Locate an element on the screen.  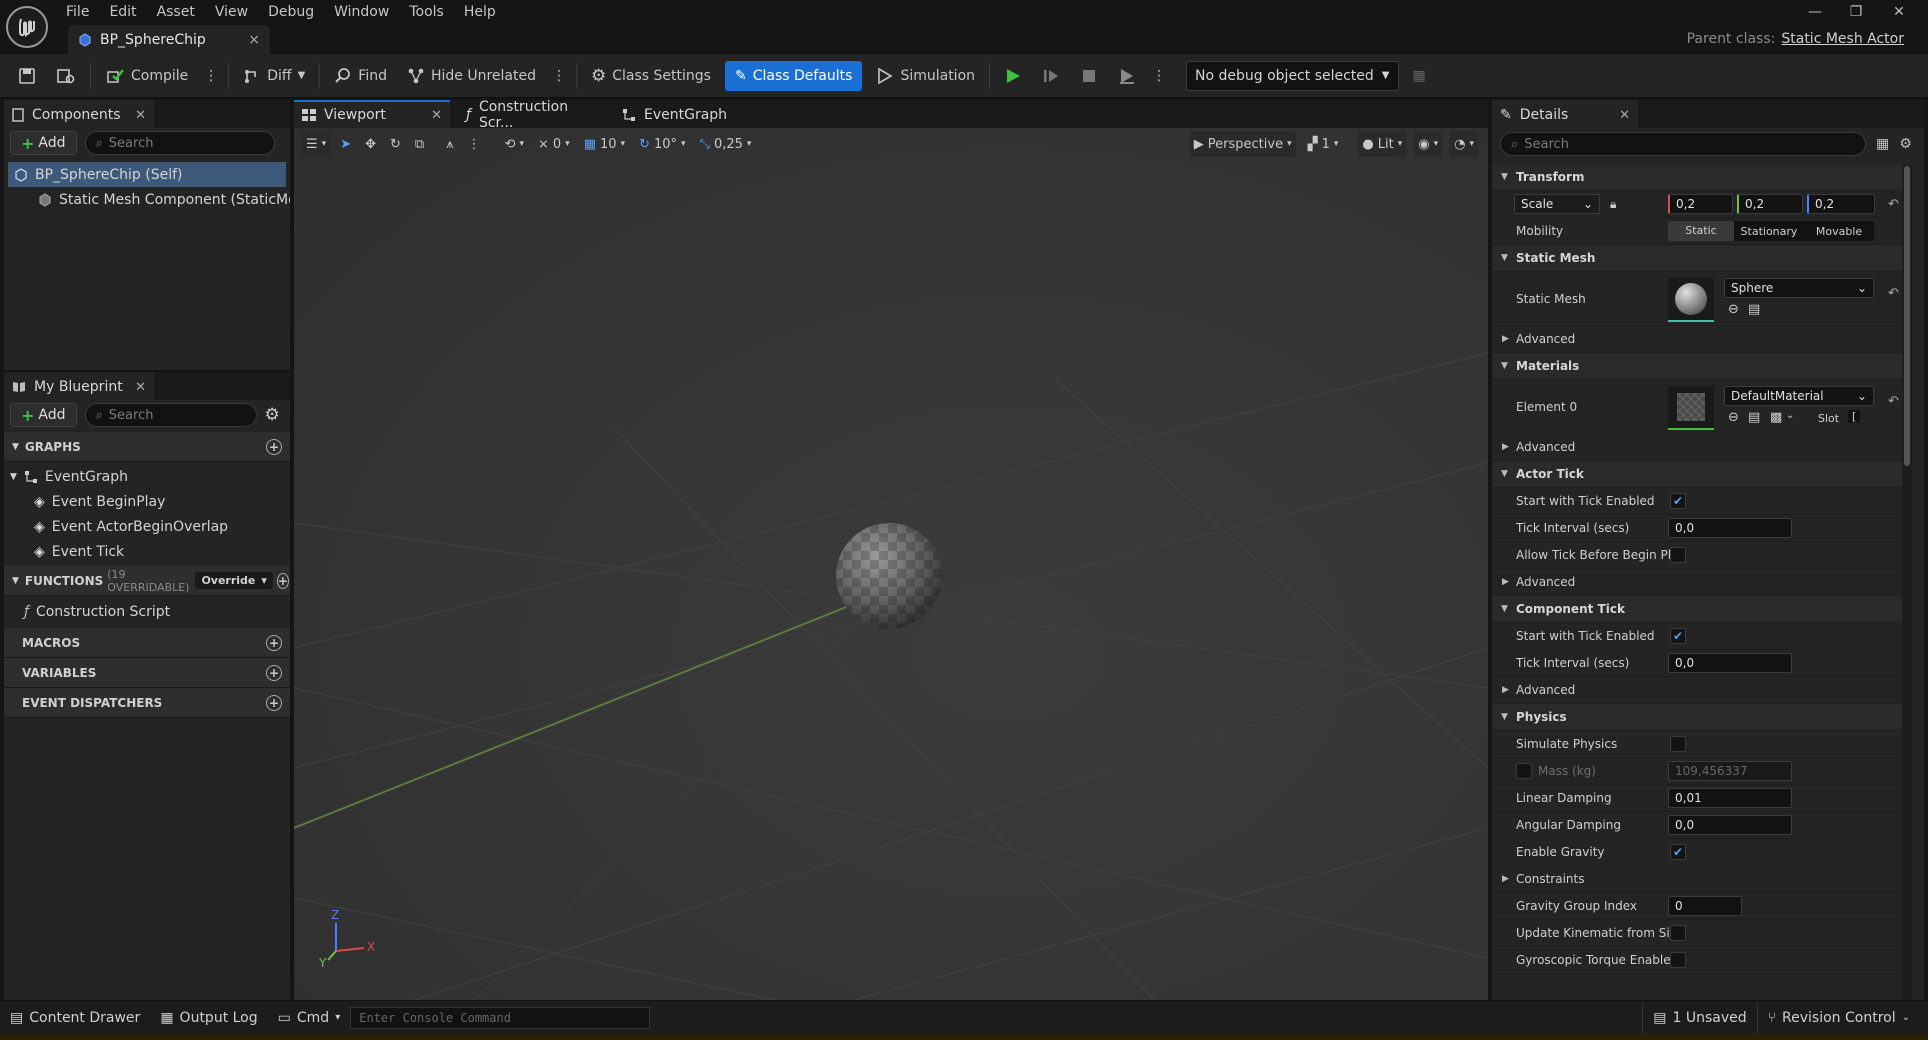
world-local-toggle: ⟲ ▾ is located at coordinates (514, 144).